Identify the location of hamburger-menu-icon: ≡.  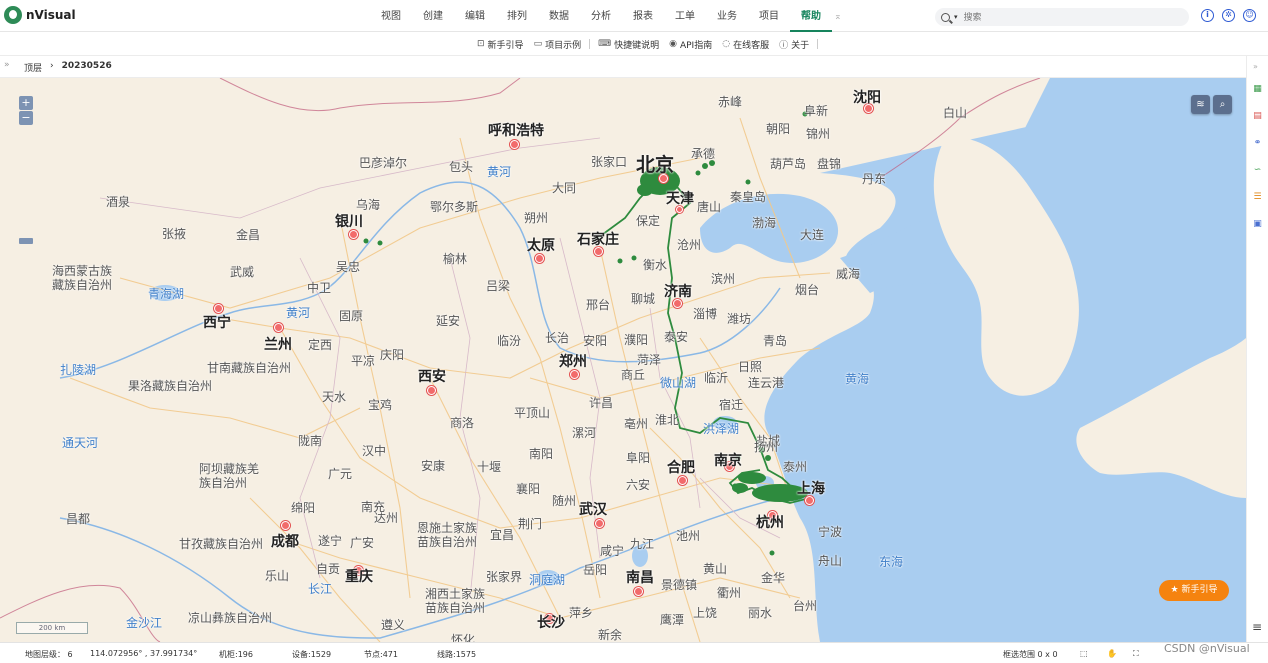
(1257, 627).